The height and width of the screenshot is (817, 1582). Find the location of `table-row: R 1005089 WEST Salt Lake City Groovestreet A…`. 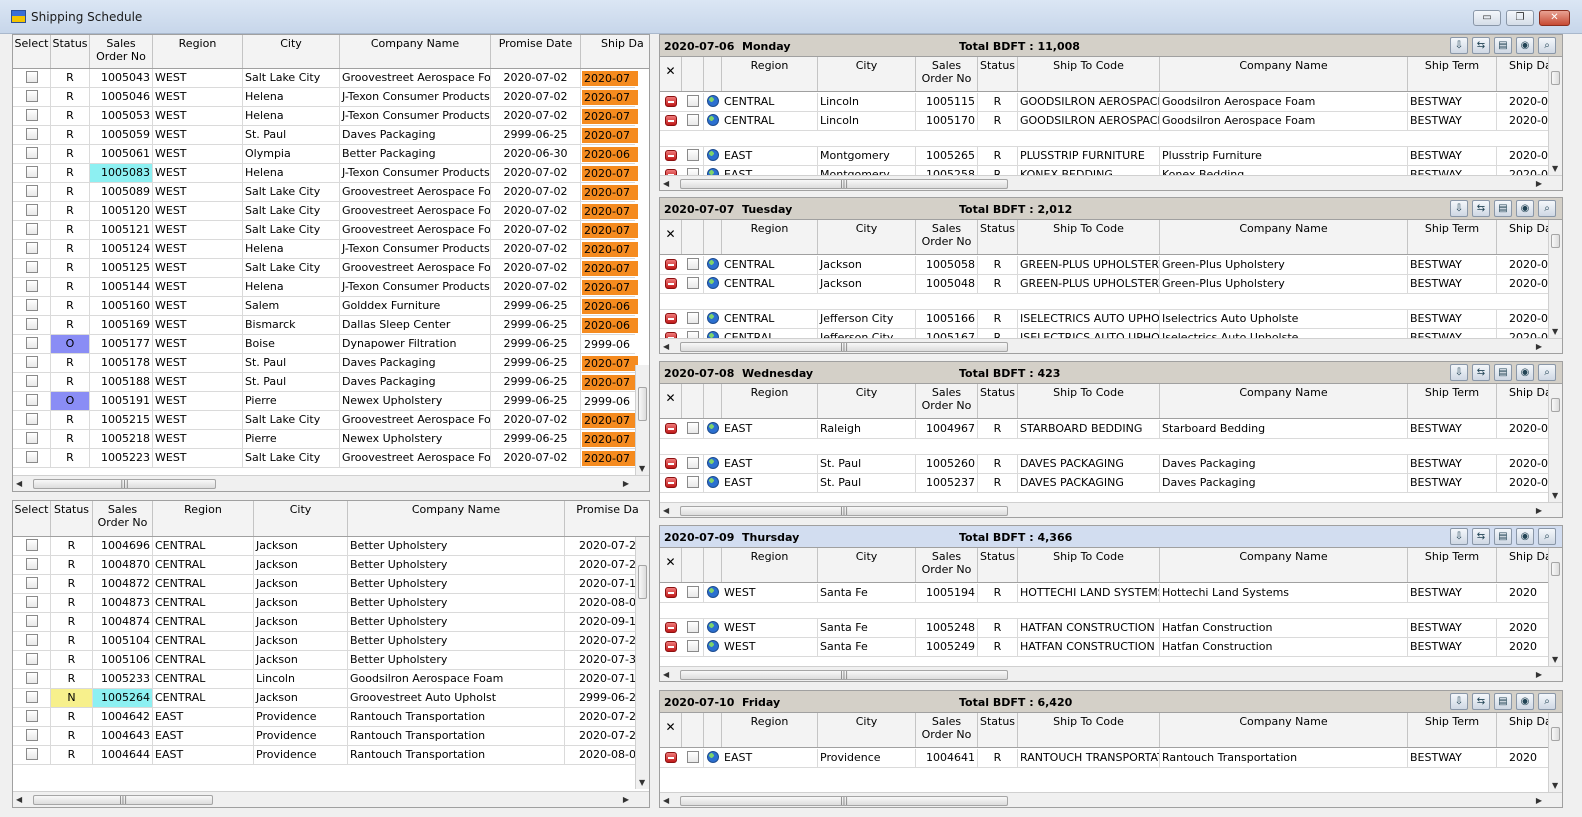

table-row: R 1005089 WEST Salt Lake City Groovestreet A… is located at coordinates (325, 192).